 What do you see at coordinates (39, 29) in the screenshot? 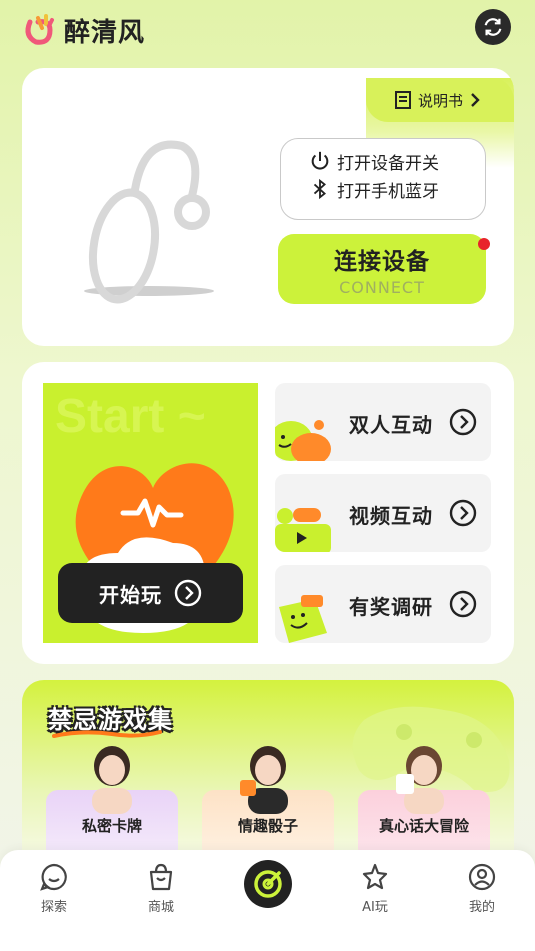
I see `logo-mark-icon` at bounding box center [39, 29].